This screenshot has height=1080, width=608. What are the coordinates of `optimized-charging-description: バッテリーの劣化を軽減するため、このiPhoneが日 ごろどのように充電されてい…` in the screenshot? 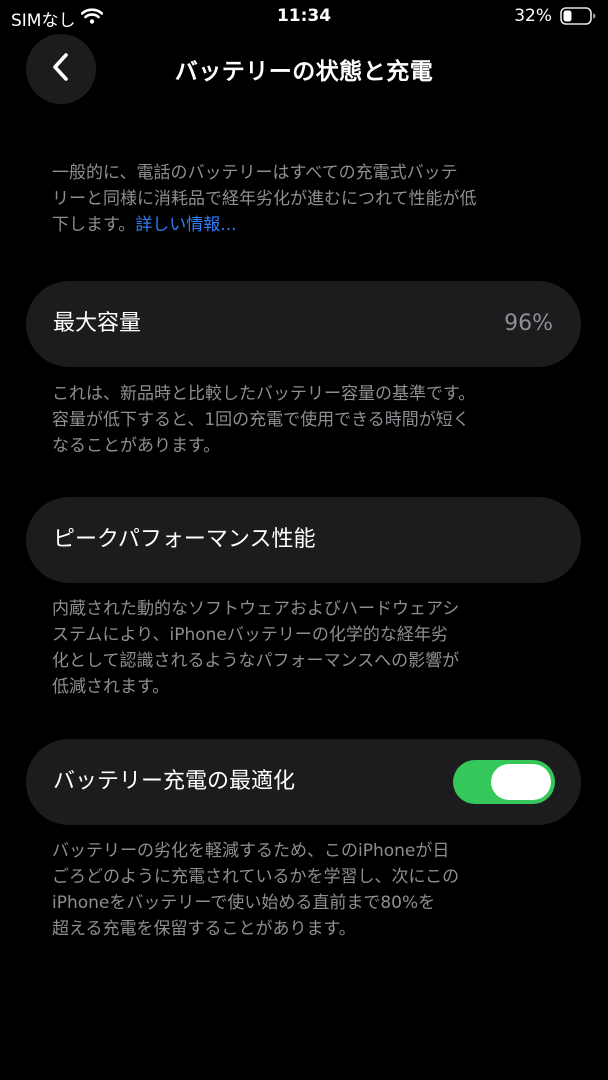 It's located at (256, 890).